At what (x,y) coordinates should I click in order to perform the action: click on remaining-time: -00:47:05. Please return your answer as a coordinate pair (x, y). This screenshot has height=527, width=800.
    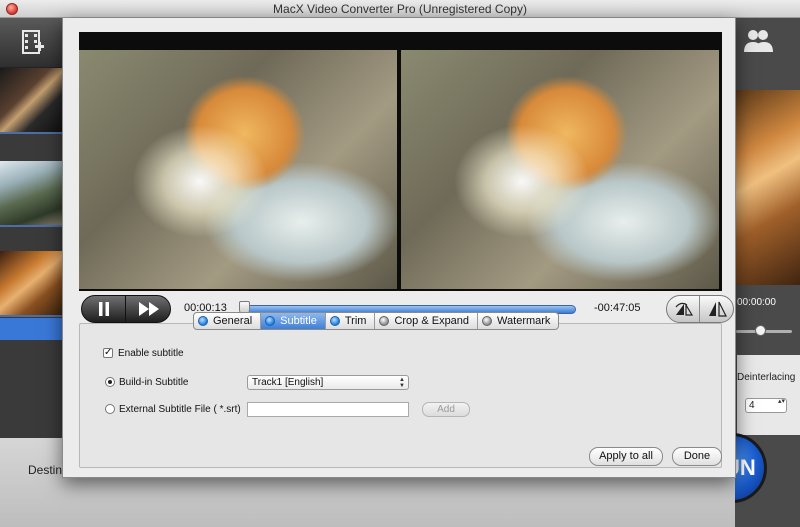
    Looking at the image, I should click on (617, 308).